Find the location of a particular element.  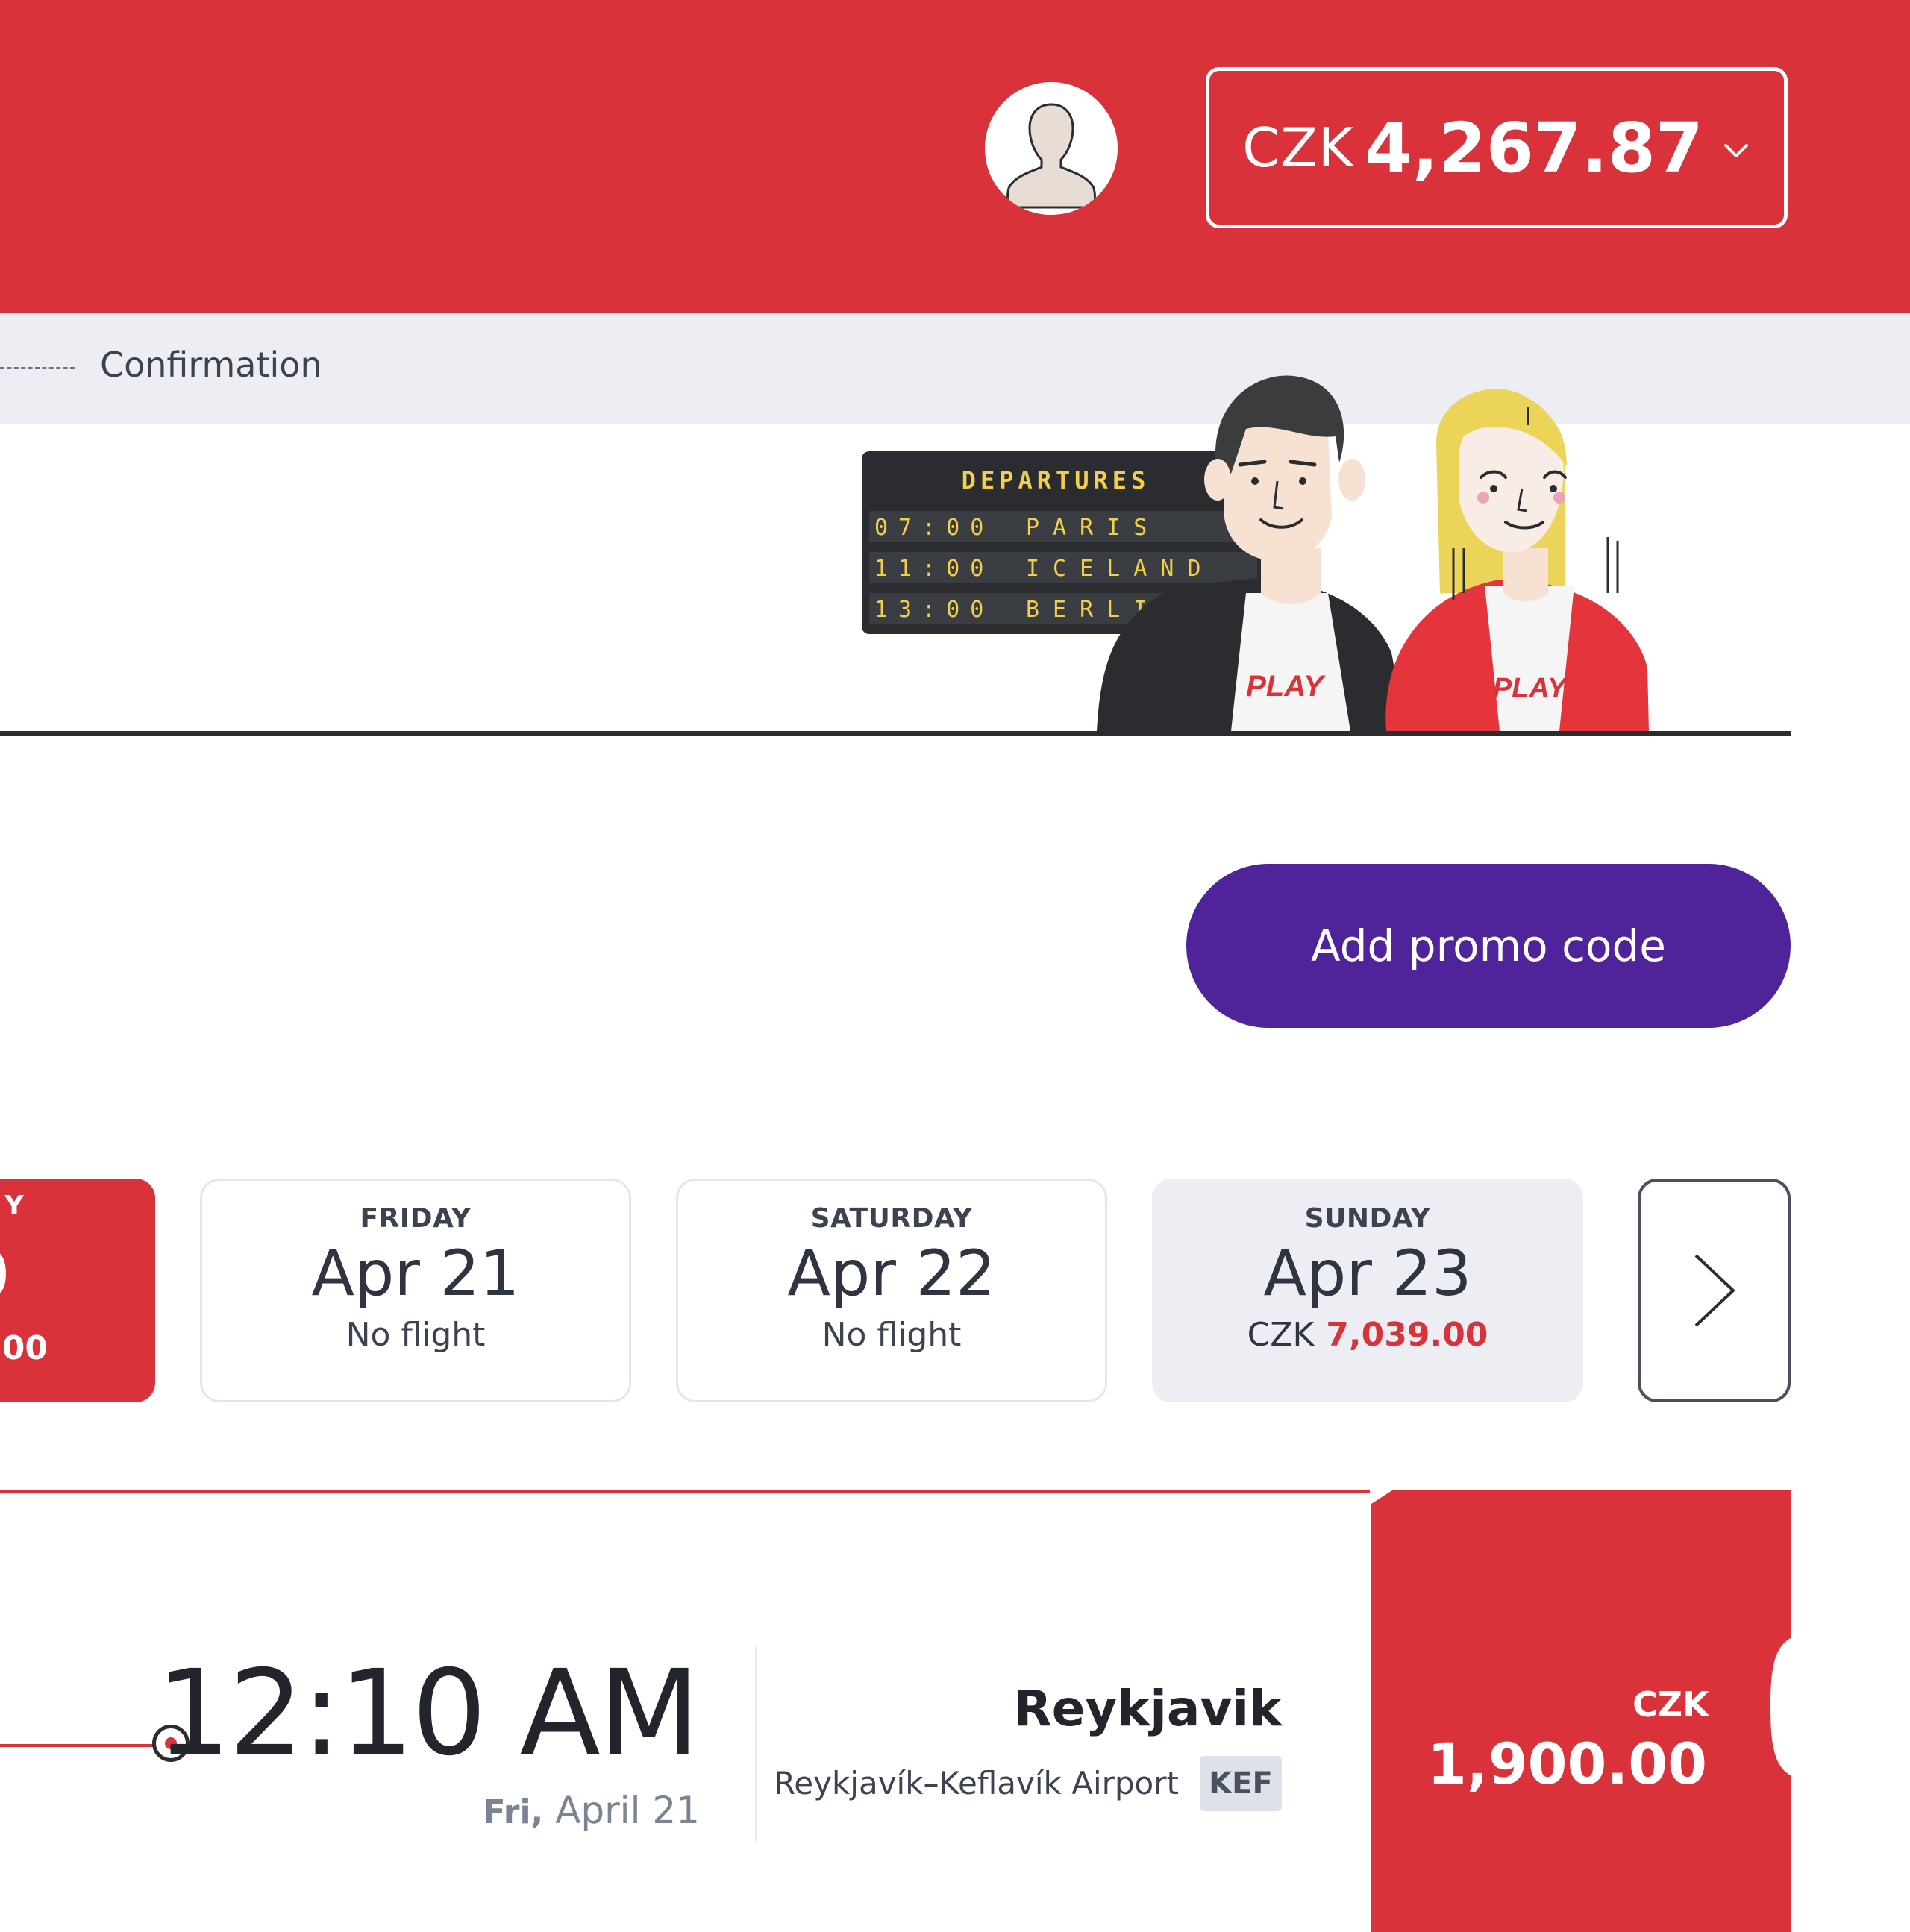

currency-balance-button: CZK 4,267.87 is located at coordinates (1497, 147).